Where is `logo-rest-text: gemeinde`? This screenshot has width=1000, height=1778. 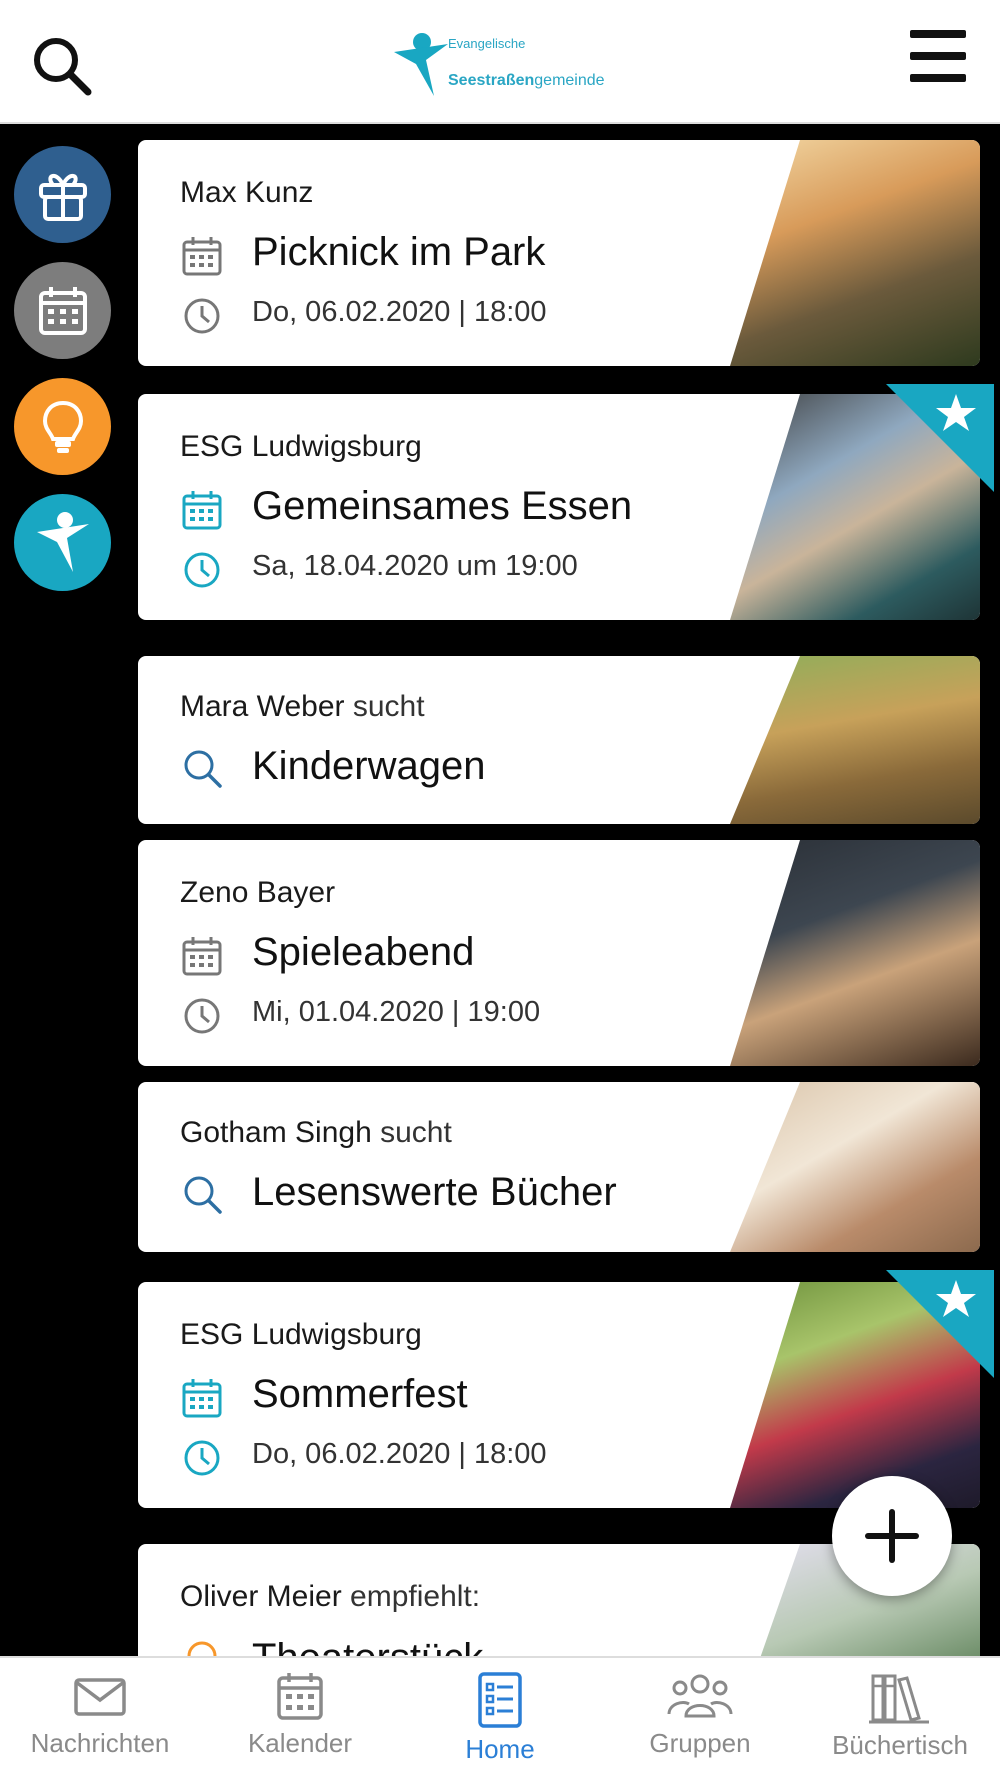
logo-rest-text: gemeinde is located at coordinates (569, 80).